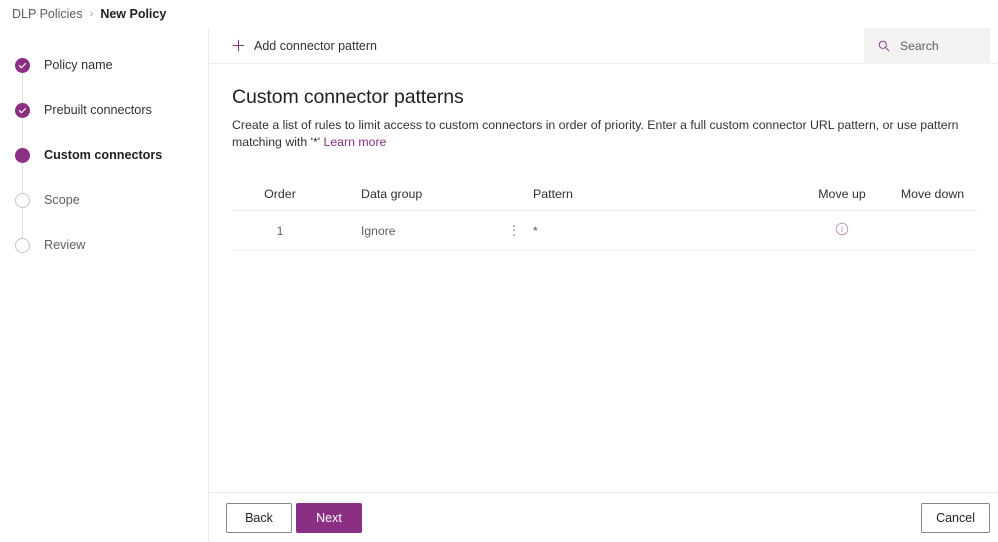 This screenshot has height=542, width=998. Describe the element at coordinates (22, 155) in the screenshot. I see `step-current-dot-icon` at that location.